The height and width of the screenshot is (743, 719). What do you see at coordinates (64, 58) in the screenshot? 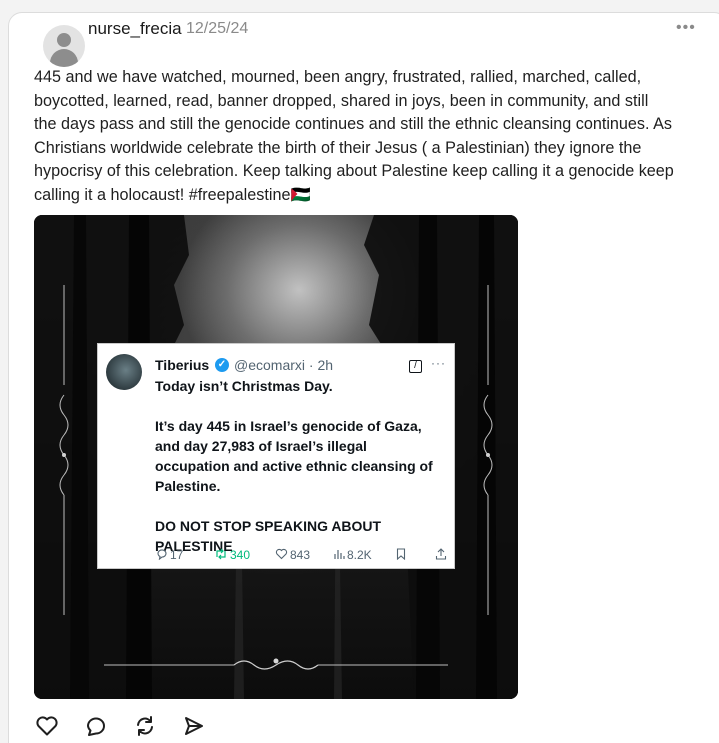
I see `avatar-body` at bounding box center [64, 58].